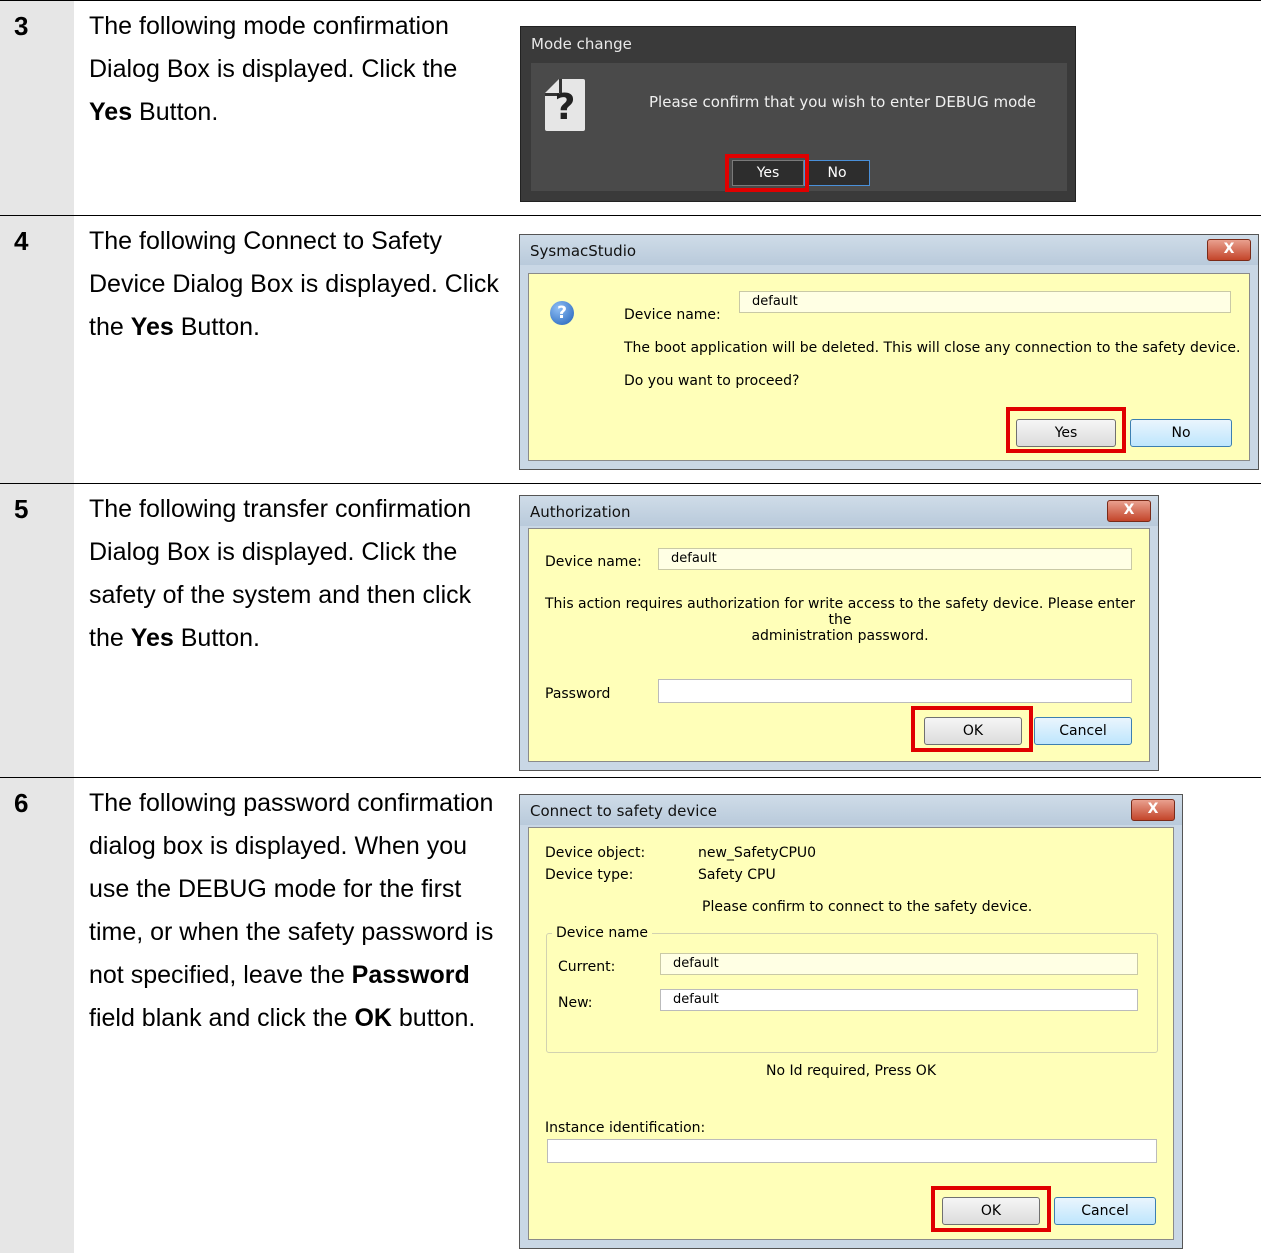 The image size is (1261, 1253). I want to click on password-field, so click(895, 691).